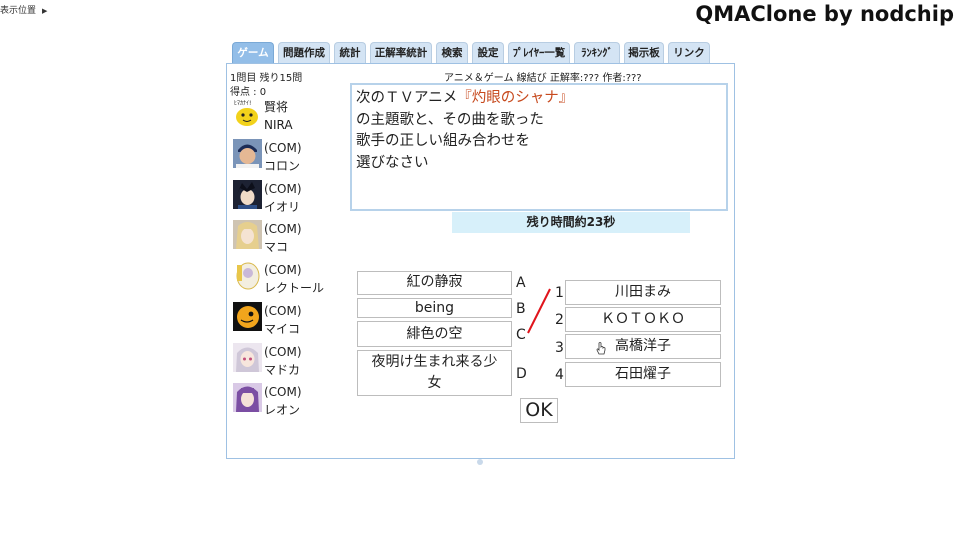 The width and height of the screenshot is (960, 540). Describe the element at coordinates (283, 361) in the screenshot. I see `player-name: (COM) マドカ` at that location.